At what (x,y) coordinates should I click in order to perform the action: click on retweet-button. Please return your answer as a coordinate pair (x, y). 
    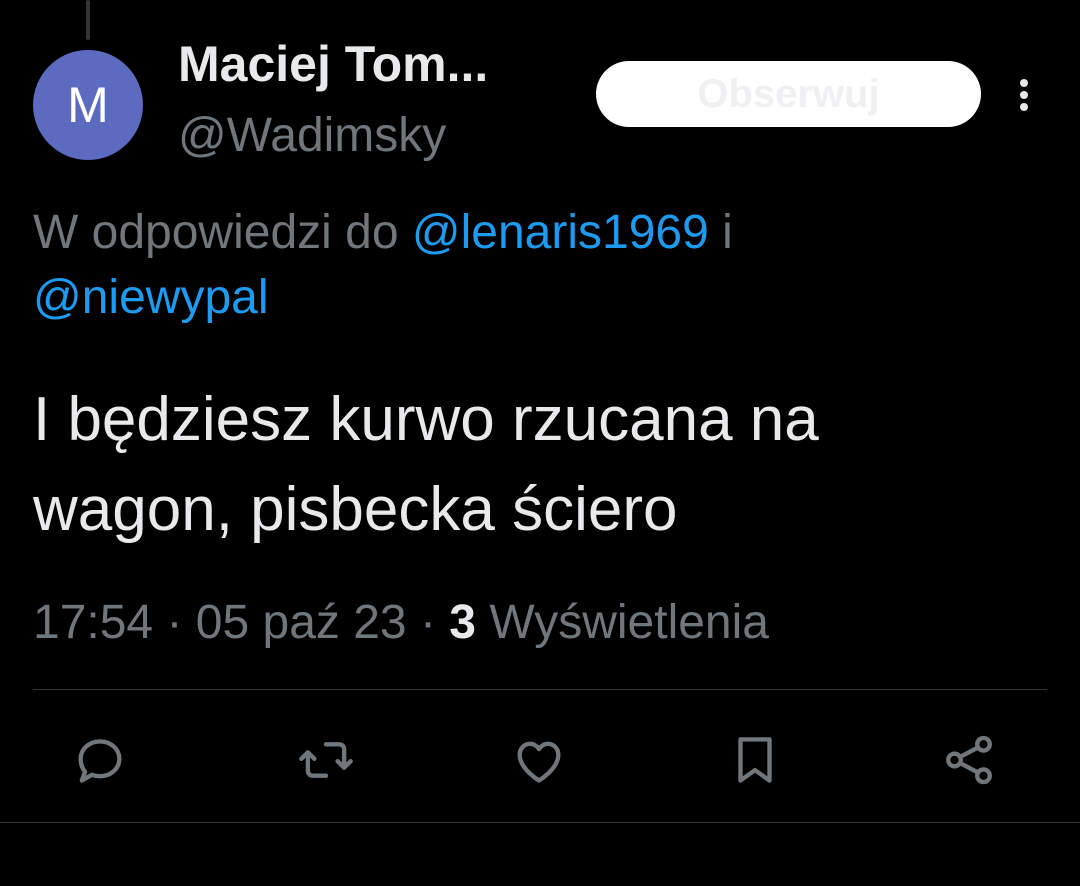
    Looking at the image, I should click on (326, 760).